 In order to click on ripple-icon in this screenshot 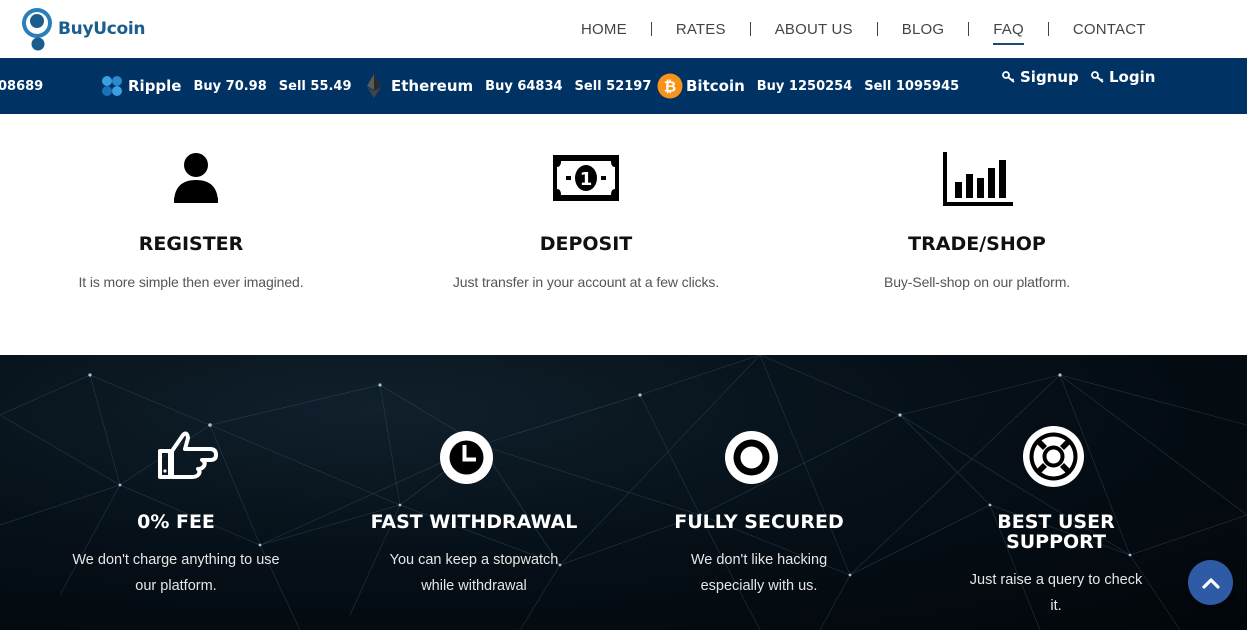, I will do `click(112, 86)`.